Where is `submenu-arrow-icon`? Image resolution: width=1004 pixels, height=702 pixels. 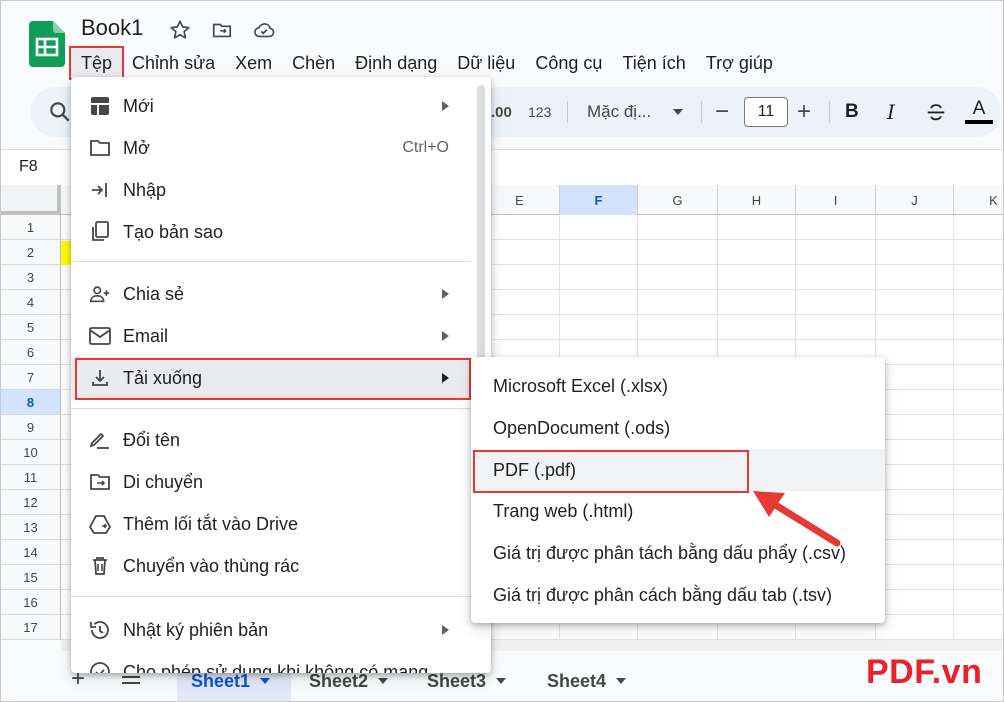
submenu-arrow-icon is located at coordinates (445, 336).